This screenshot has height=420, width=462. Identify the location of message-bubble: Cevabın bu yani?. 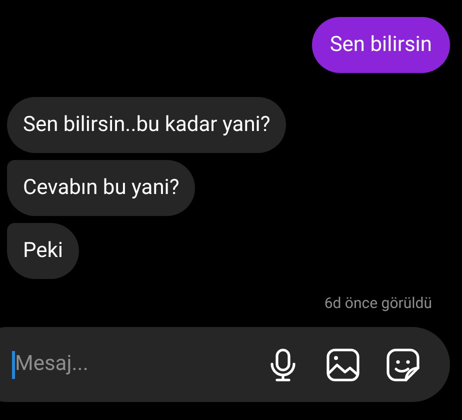
(101, 188).